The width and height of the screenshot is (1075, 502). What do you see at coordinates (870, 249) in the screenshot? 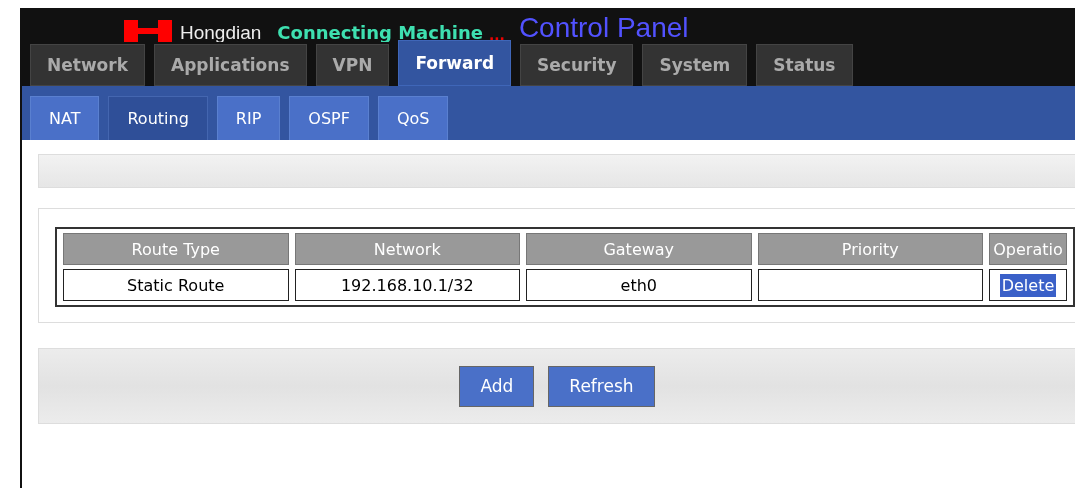
I see `column-header: Priority` at bounding box center [870, 249].